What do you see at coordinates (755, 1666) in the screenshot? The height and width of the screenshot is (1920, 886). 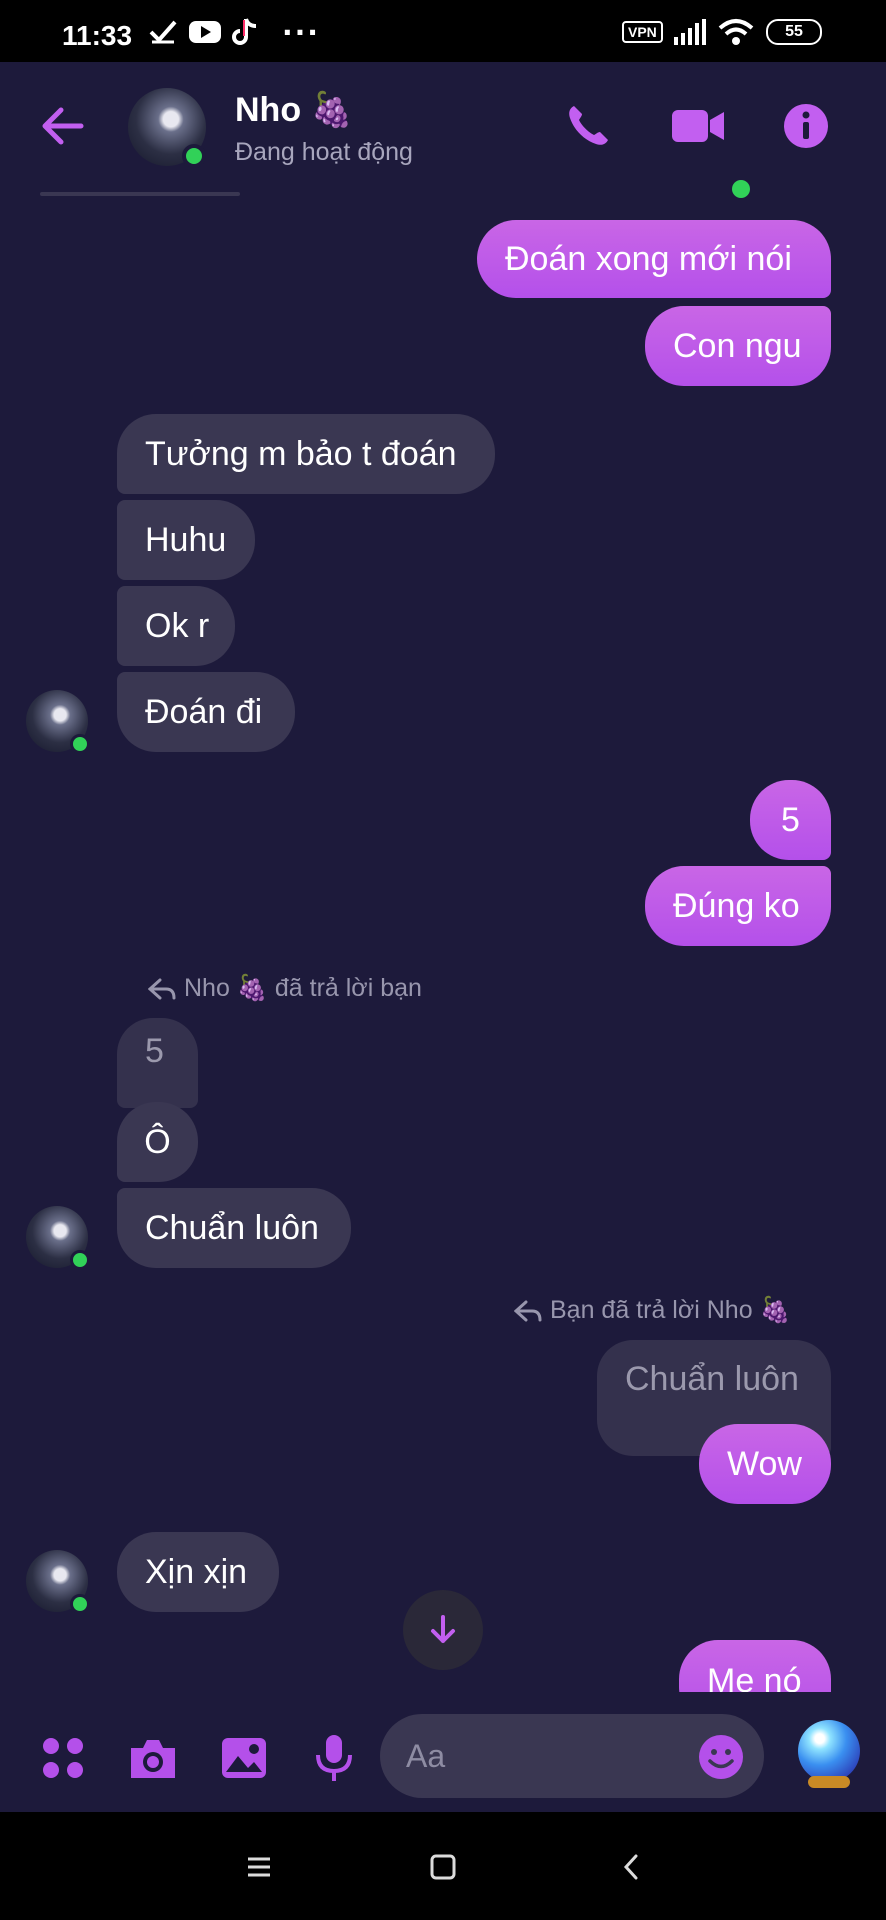 I see `message-bubble-sent: Me nó` at bounding box center [755, 1666].